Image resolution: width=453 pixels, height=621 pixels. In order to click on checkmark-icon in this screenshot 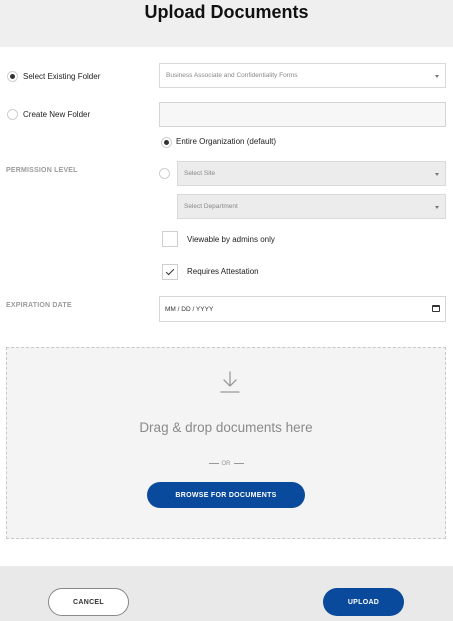, I will do `click(170, 271)`.